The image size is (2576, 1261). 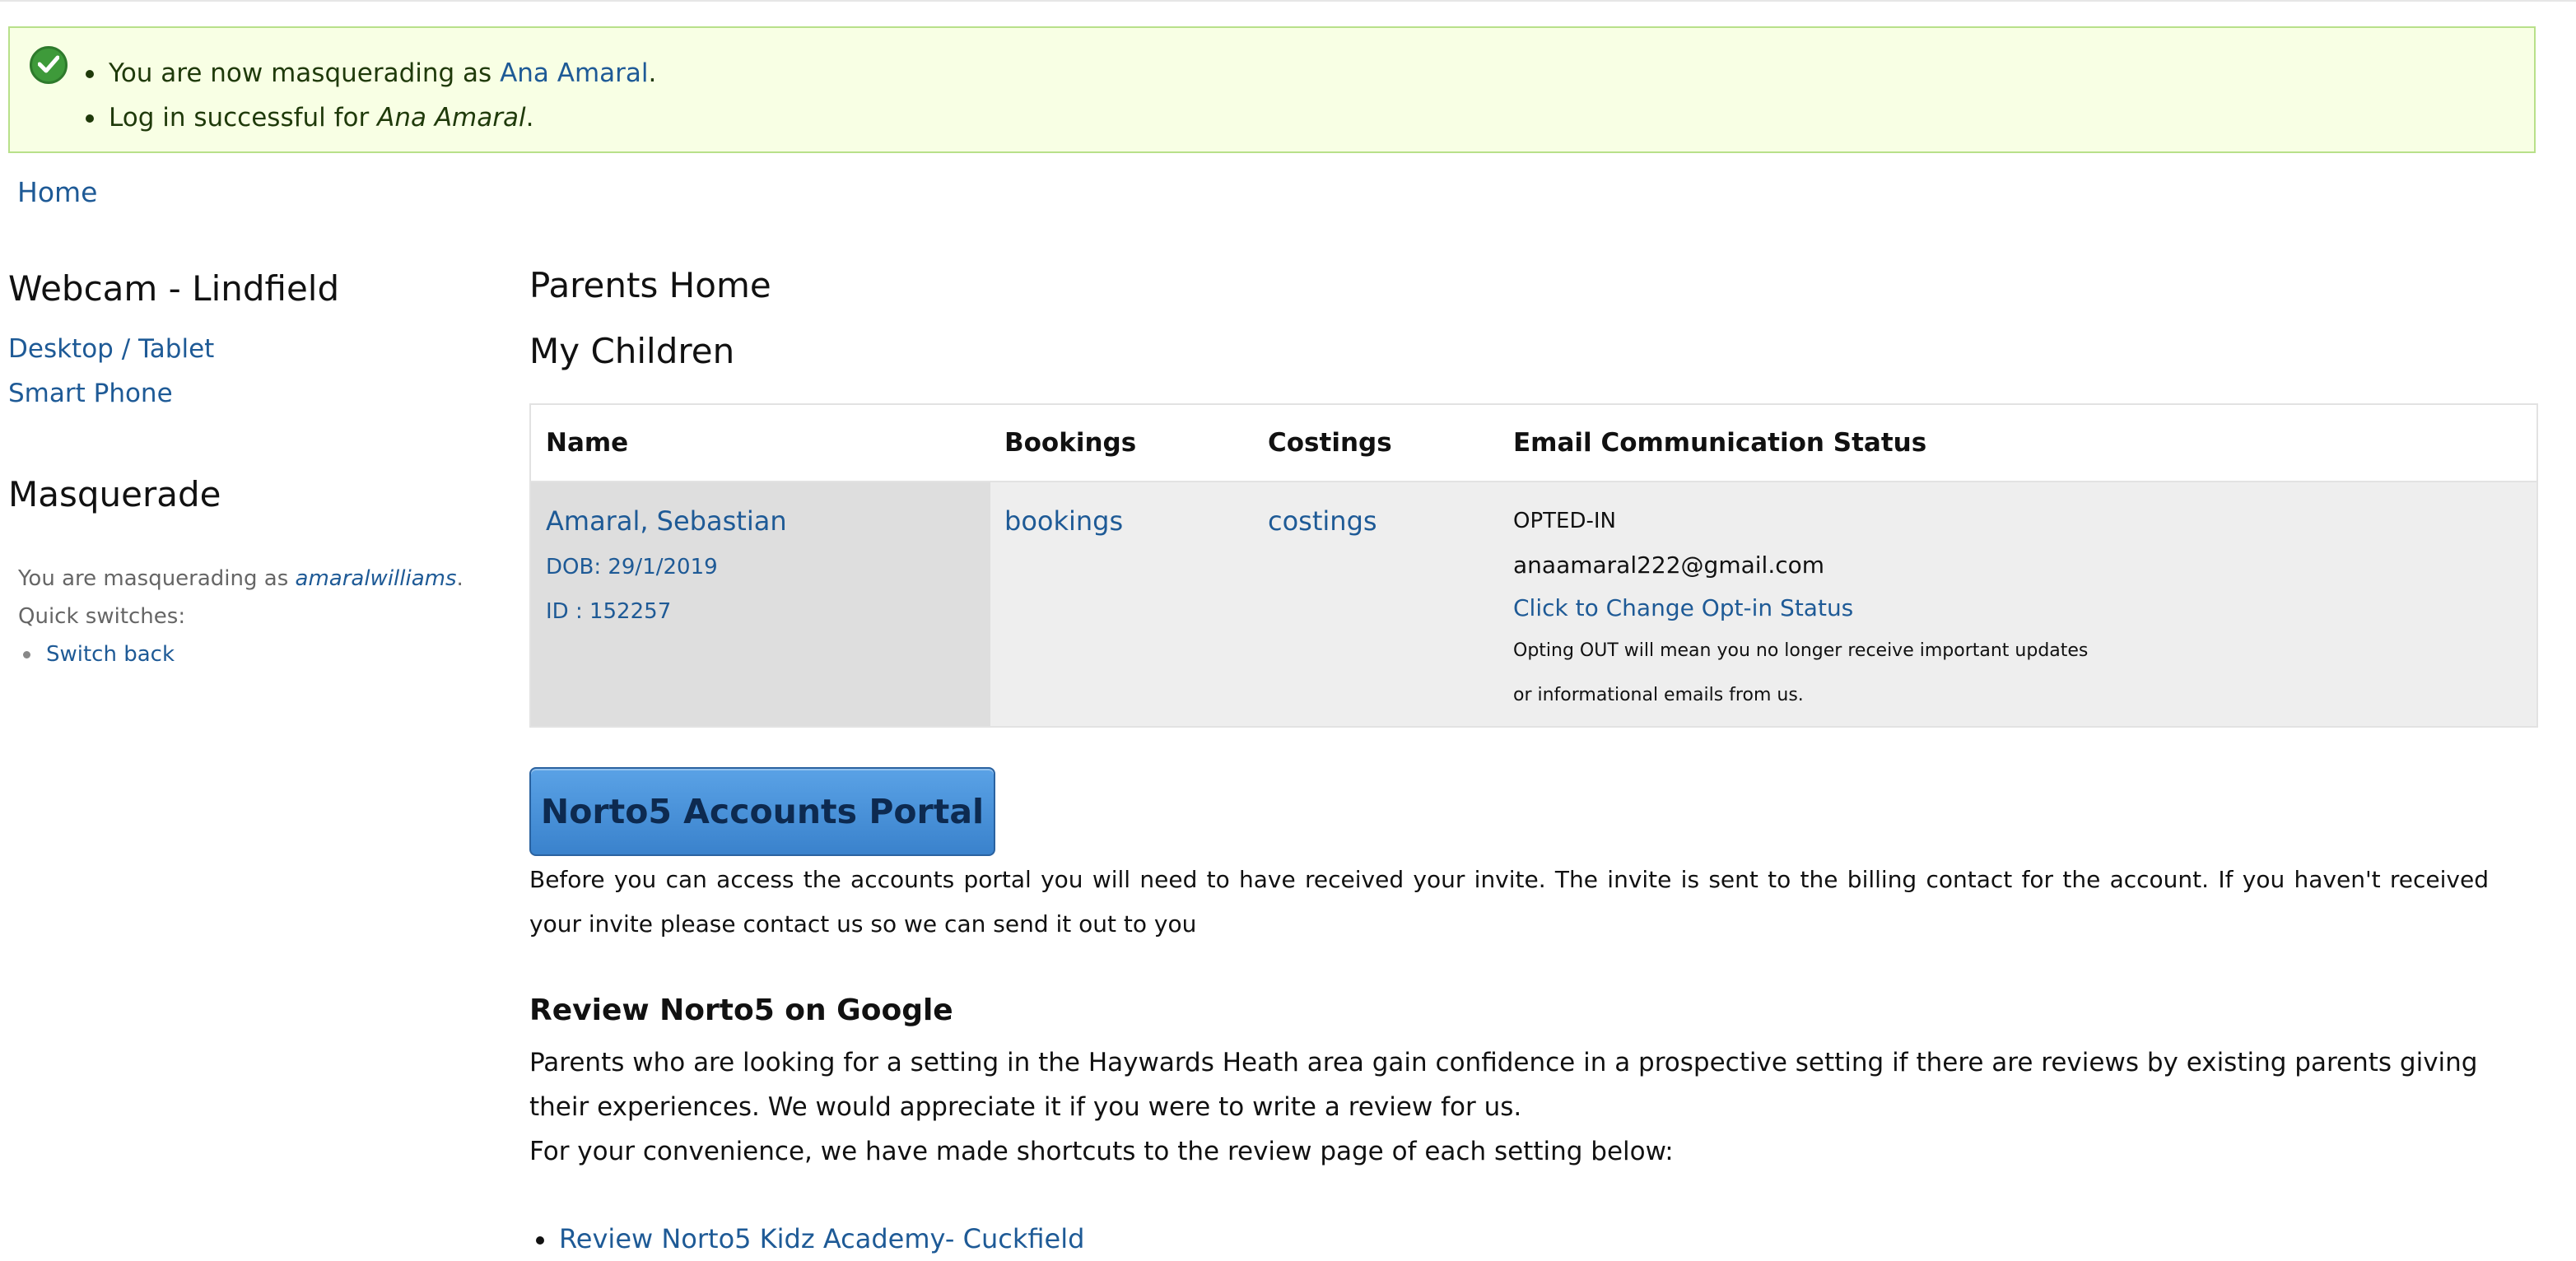 I want to click on switch-back-link: Switch back, so click(x=110, y=654).